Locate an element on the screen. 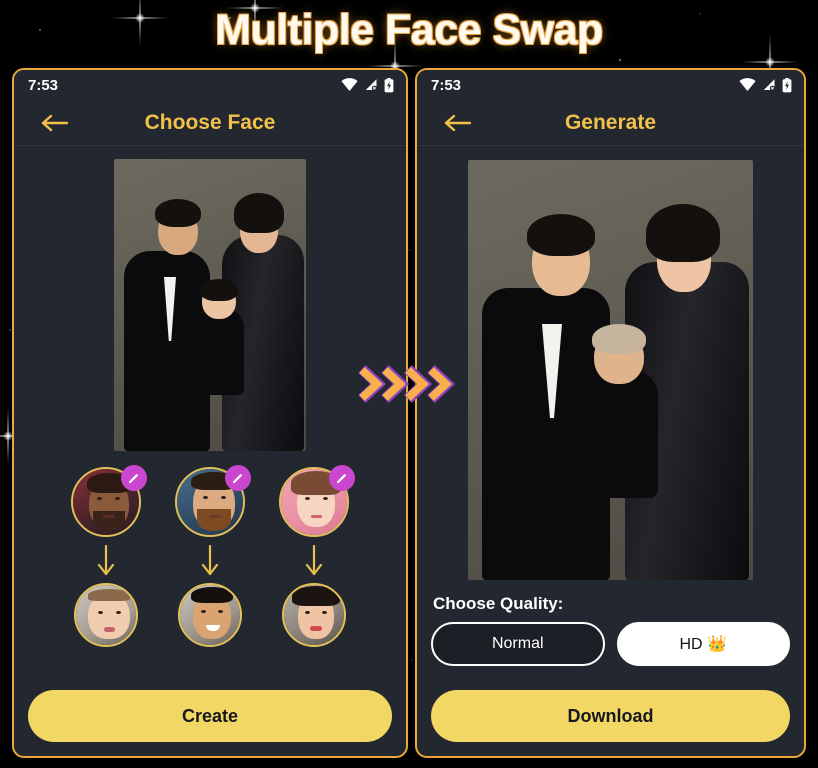 Image resolution: width=818 pixels, height=768 pixels. poster-title-container: Multiple Face Swap is located at coordinates (409, 30).